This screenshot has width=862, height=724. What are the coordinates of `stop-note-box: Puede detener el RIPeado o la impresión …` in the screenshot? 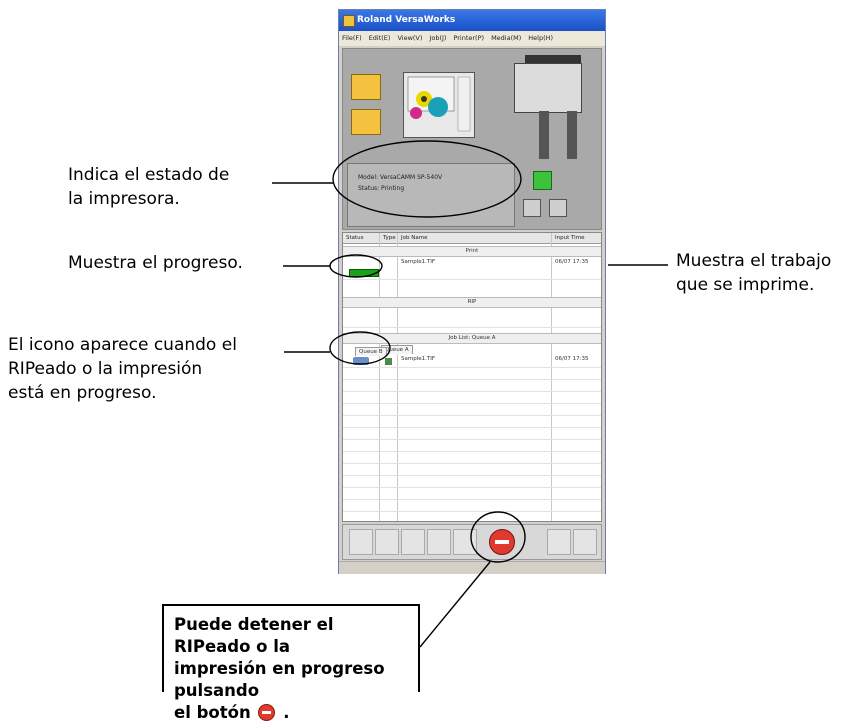 It's located at (291, 663).